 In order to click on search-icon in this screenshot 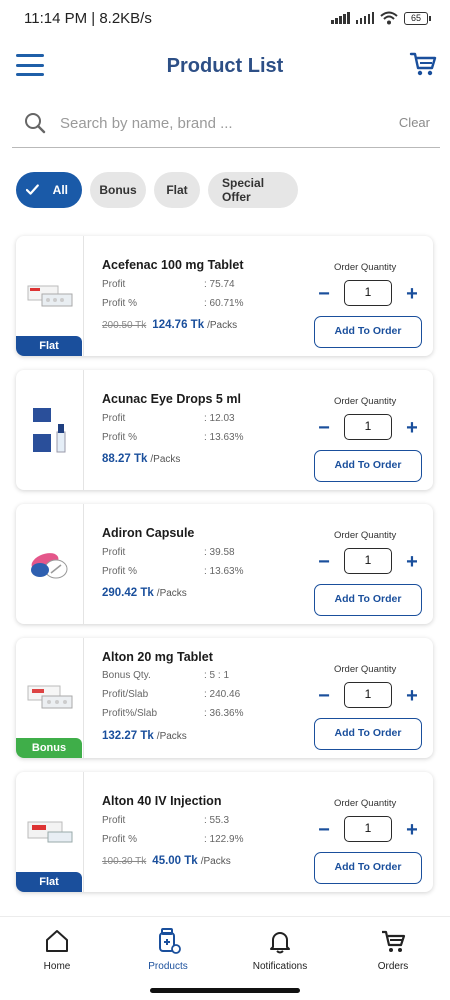, I will do `click(35, 123)`.